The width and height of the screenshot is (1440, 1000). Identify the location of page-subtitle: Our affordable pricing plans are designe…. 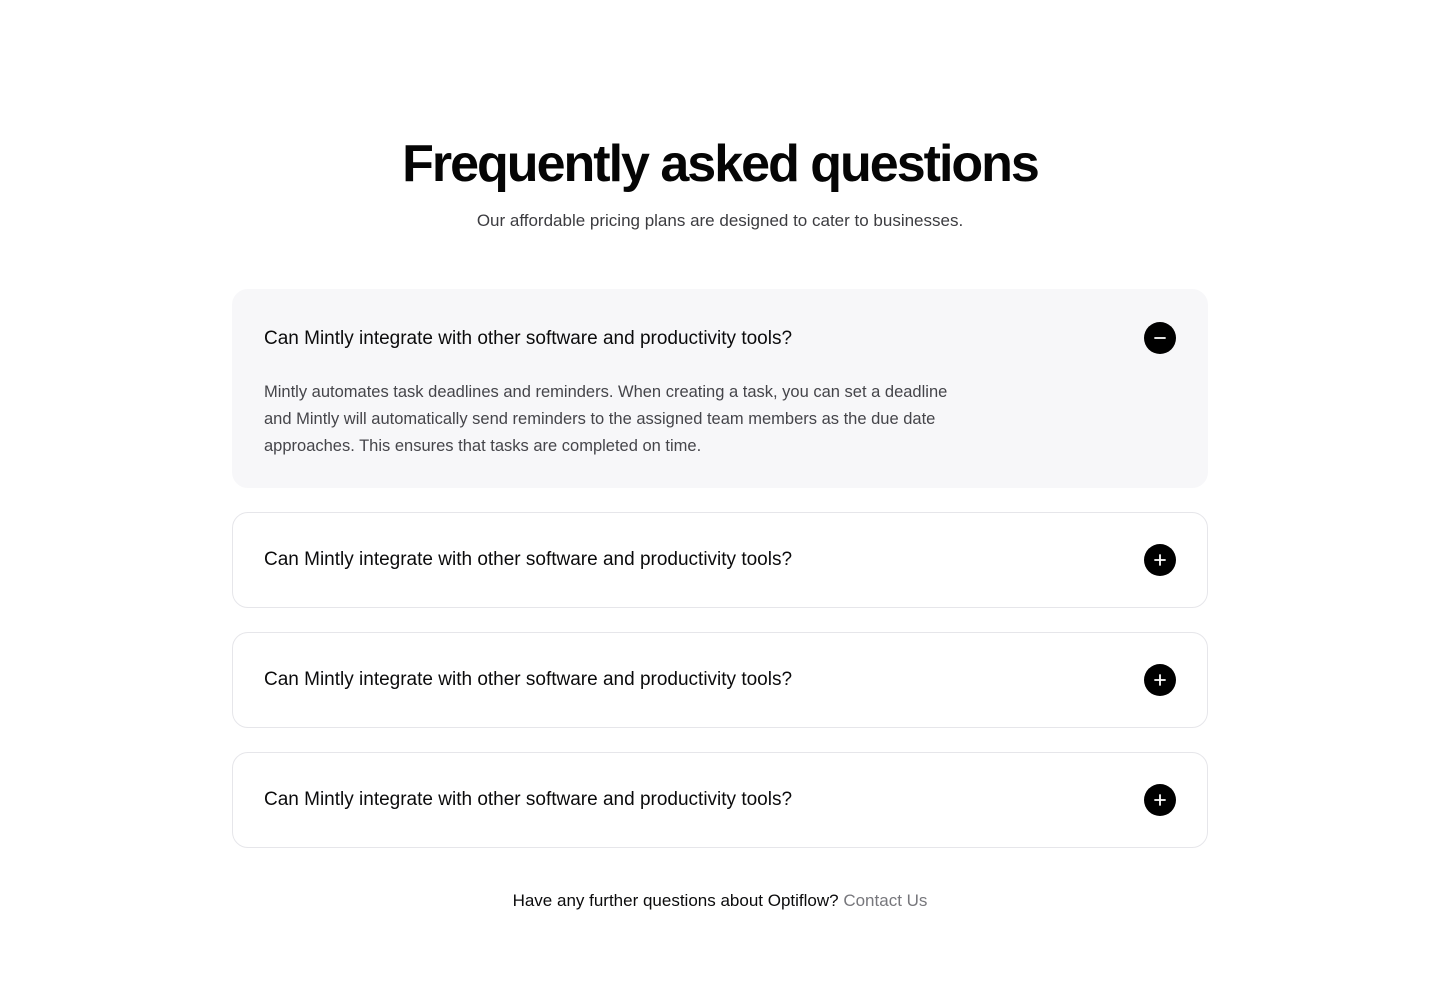
(720, 220).